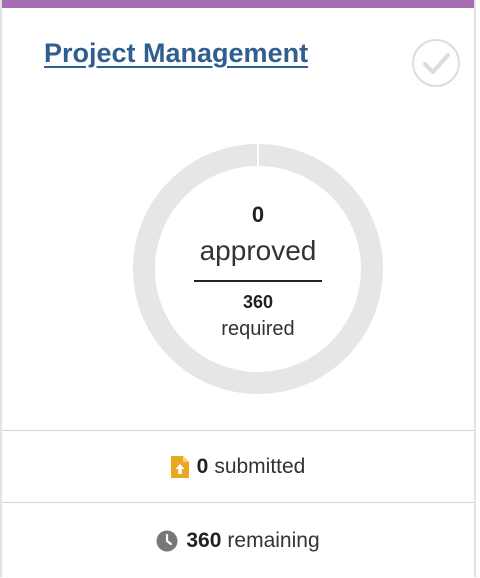 Image resolution: width=480 pixels, height=578 pixels. I want to click on submitted-row: 0 submitted, so click(238, 466).